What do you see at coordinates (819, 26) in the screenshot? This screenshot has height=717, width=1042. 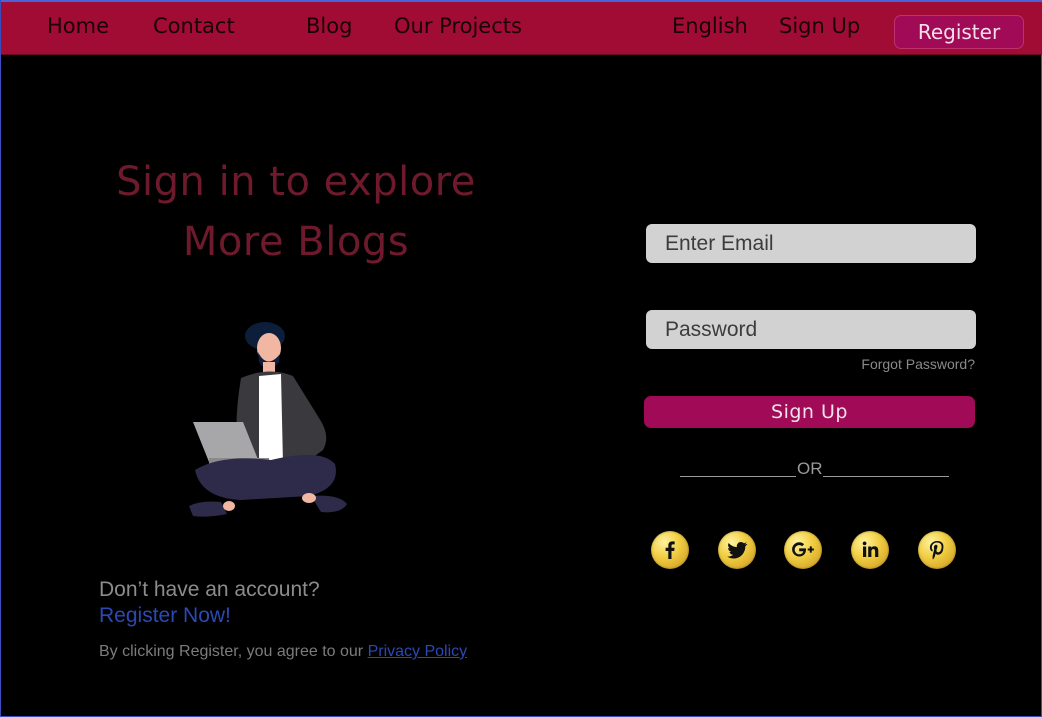 I see `nav-signup-link: Sign Up` at bounding box center [819, 26].